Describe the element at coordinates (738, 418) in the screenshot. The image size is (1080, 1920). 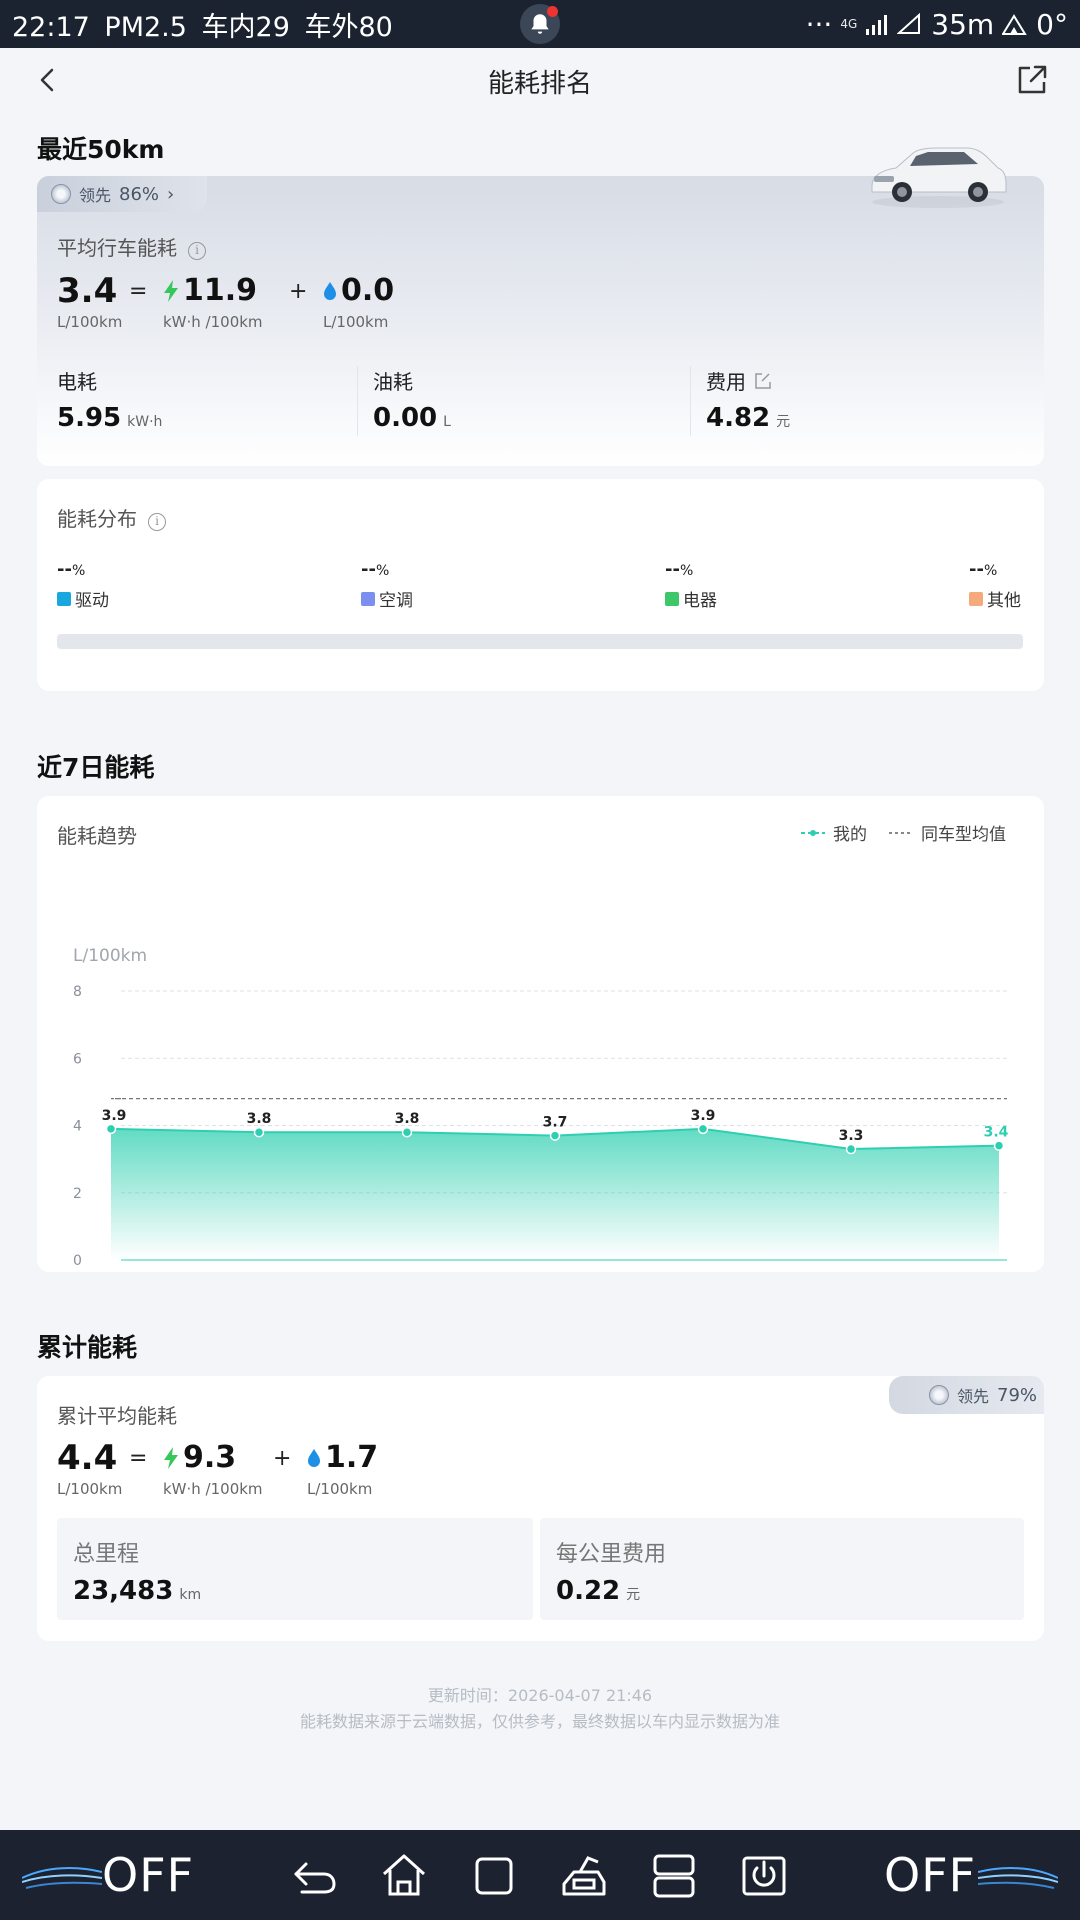
I see `stat-cost-value: 4.82` at that location.